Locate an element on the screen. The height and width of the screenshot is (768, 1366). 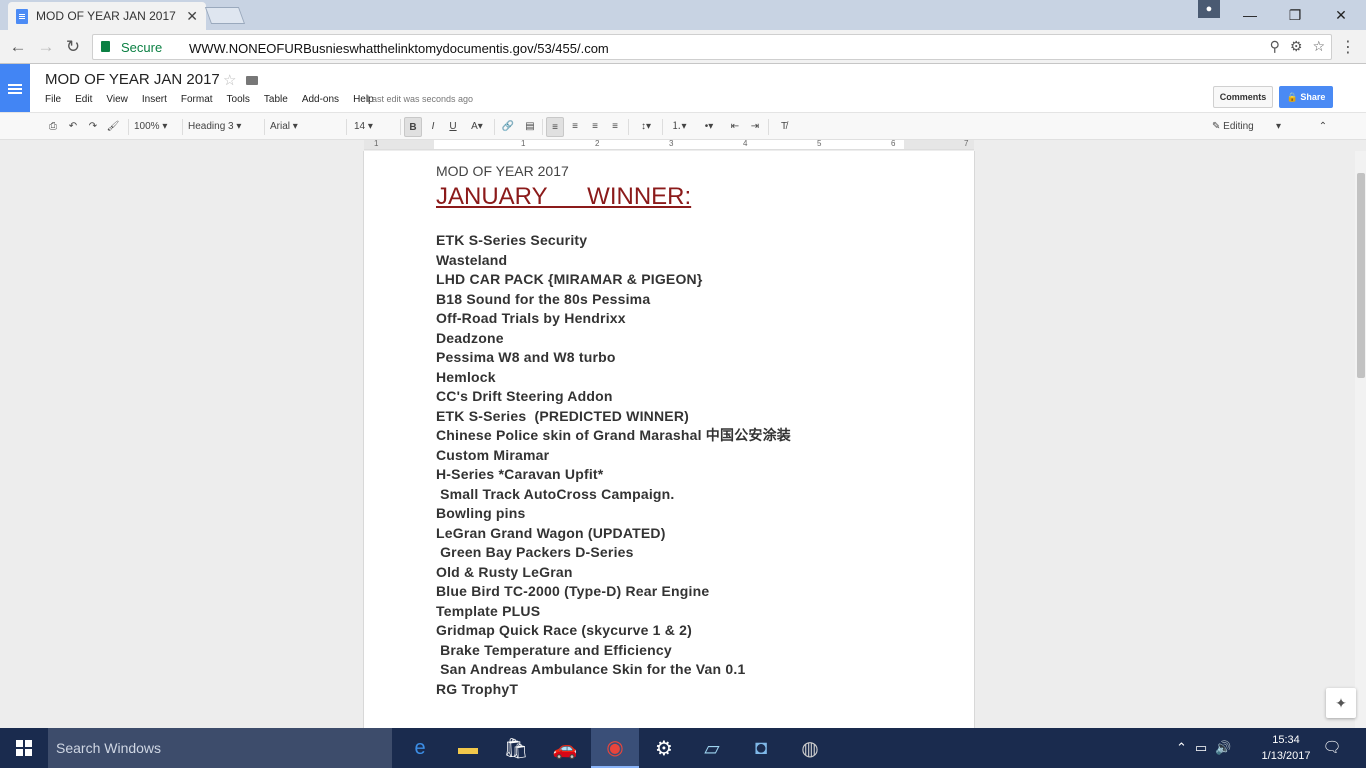
back-arrow-icon: ← is located at coordinates (18, 47).